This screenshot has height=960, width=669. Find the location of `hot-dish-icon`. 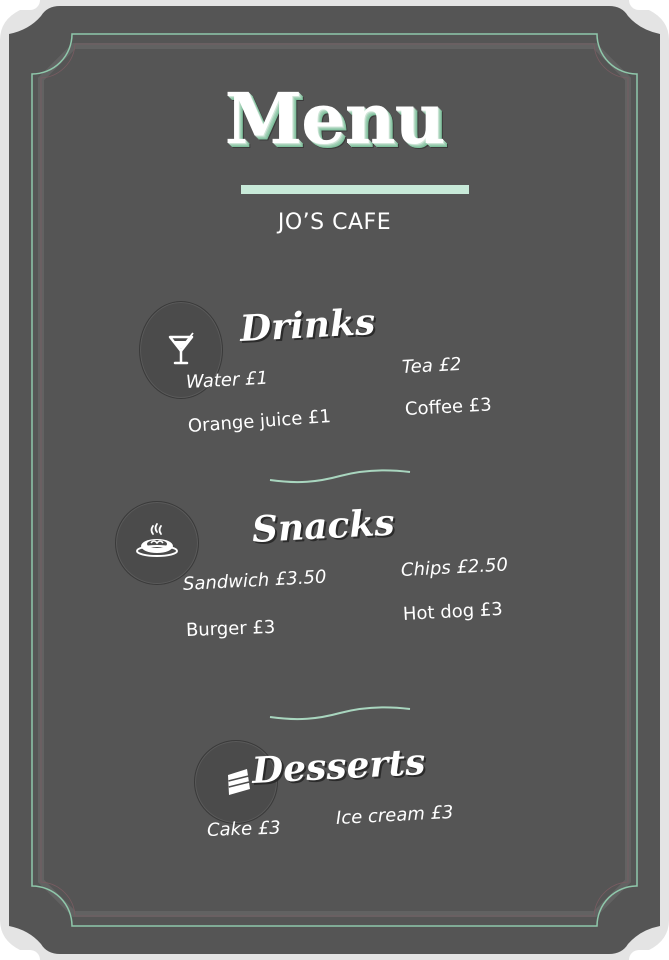

hot-dish-icon is located at coordinates (157, 540).